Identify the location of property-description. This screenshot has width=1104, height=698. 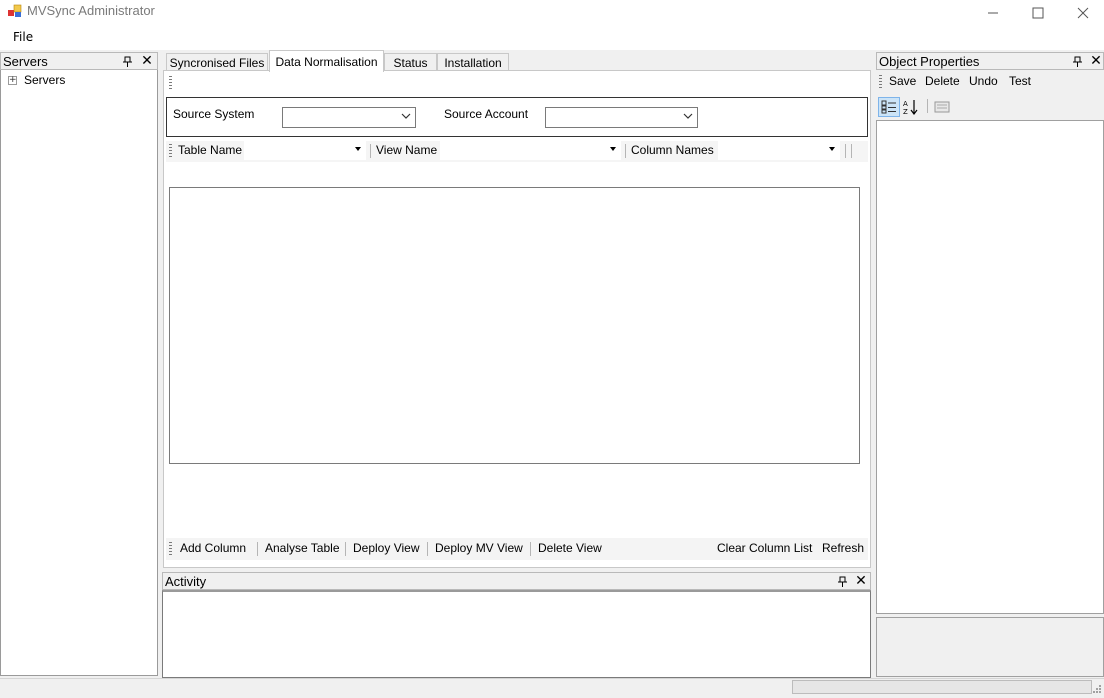
(990, 647).